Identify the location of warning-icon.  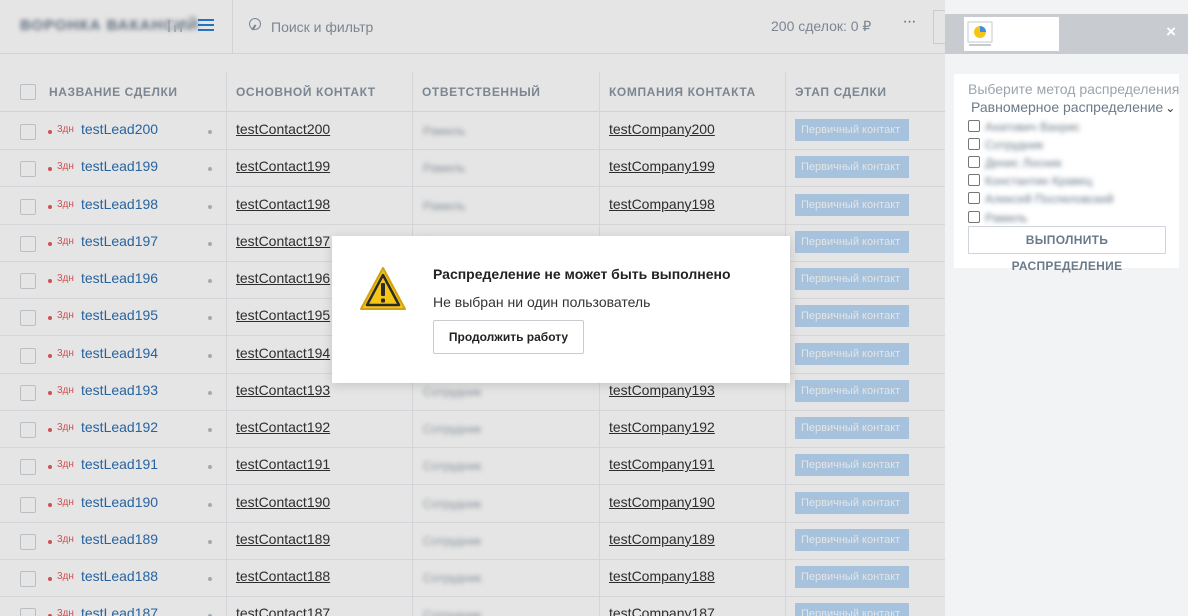
(383, 288).